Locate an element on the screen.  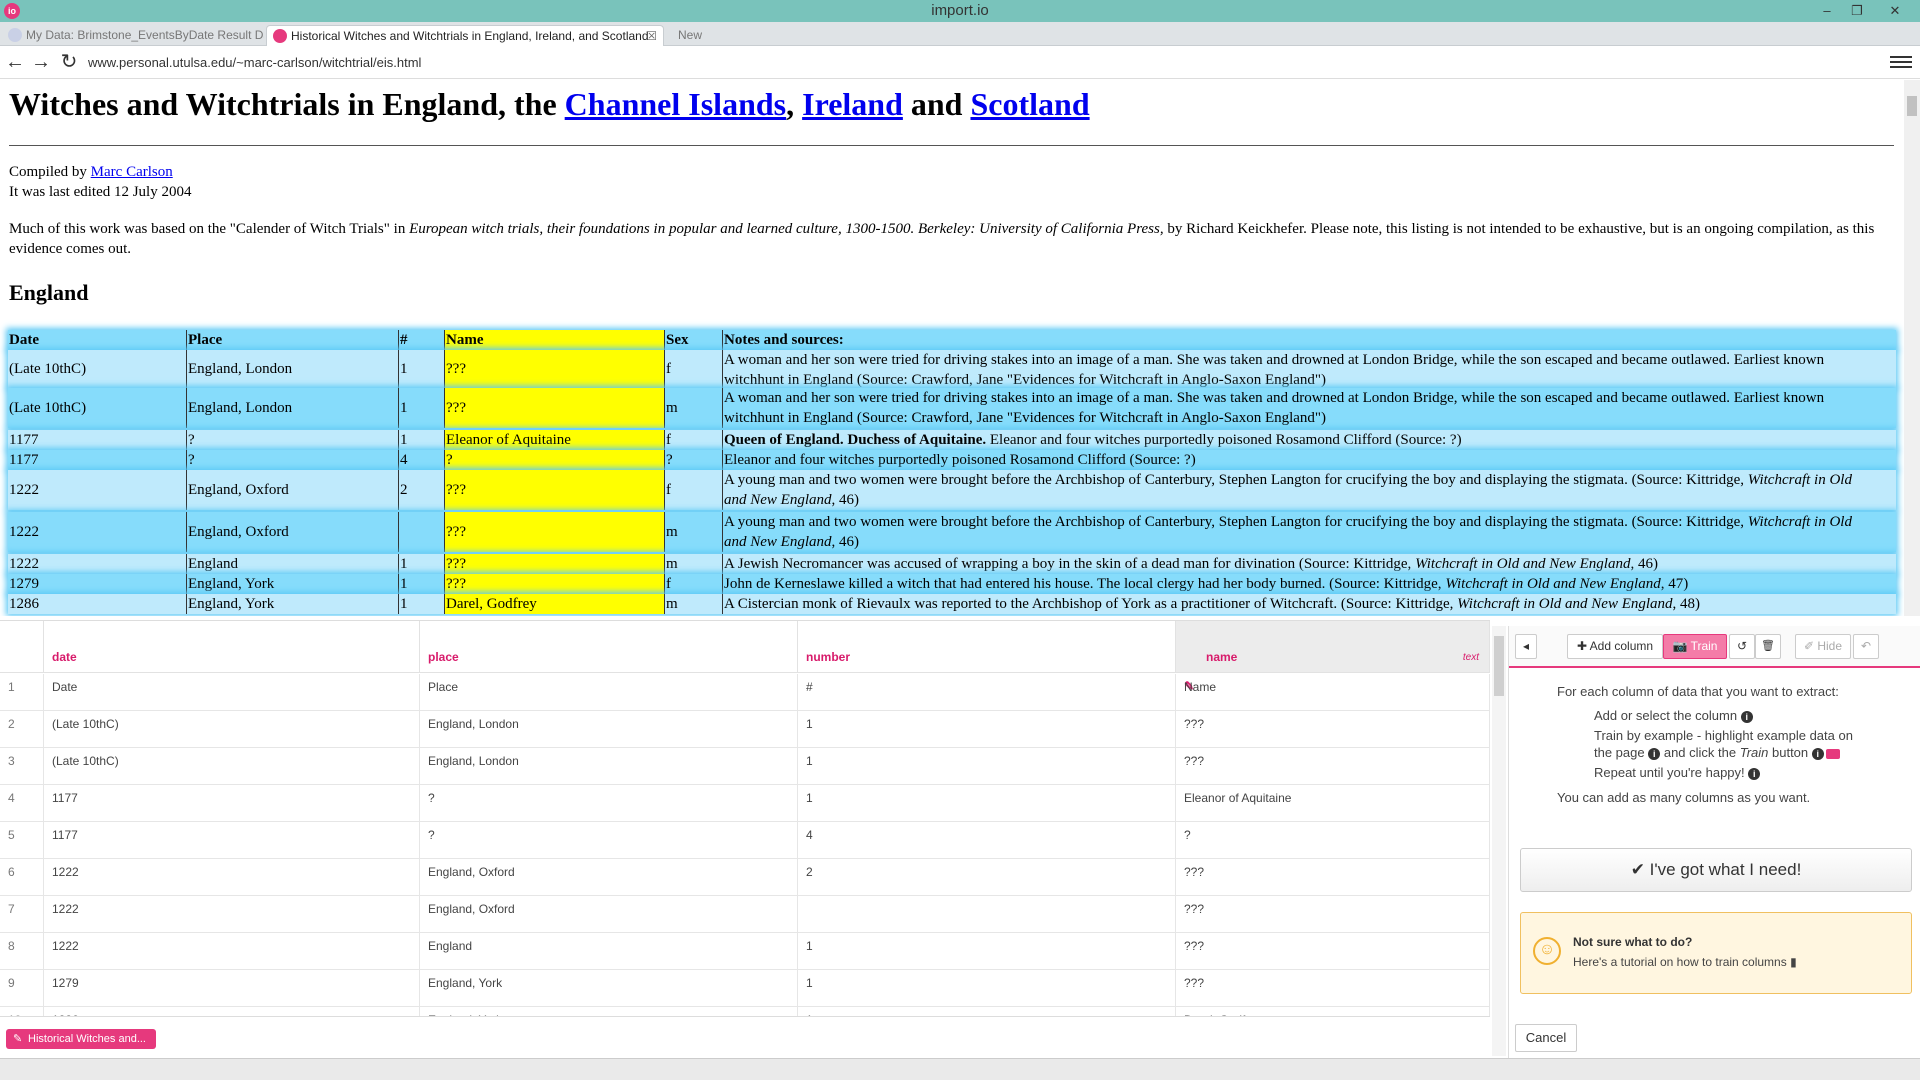
undo-button: ↺ is located at coordinates (1742, 646).